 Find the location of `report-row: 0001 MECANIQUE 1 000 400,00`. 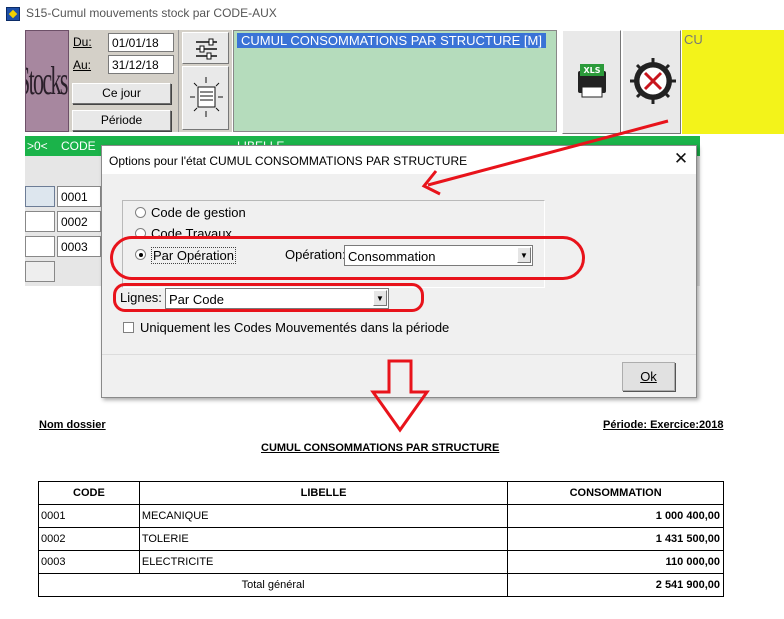

report-row: 0001 MECANIQUE 1 000 400,00 is located at coordinates (381, 516).